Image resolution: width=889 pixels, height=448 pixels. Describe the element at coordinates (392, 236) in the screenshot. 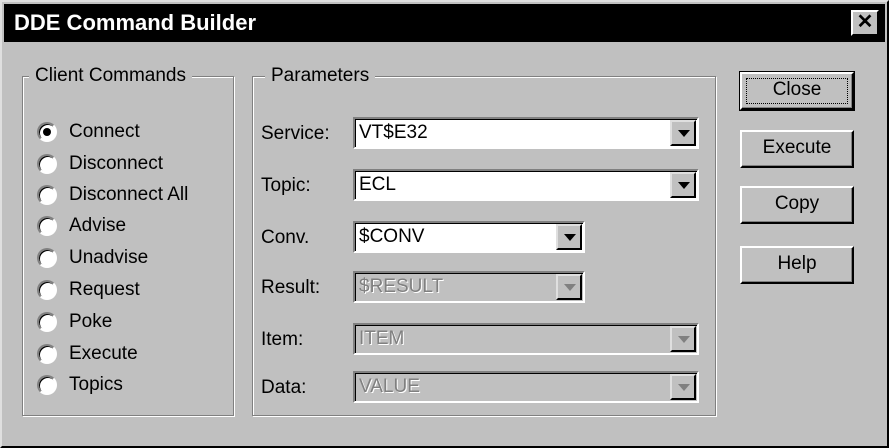

I see `conv-value: $CONV` at that location.